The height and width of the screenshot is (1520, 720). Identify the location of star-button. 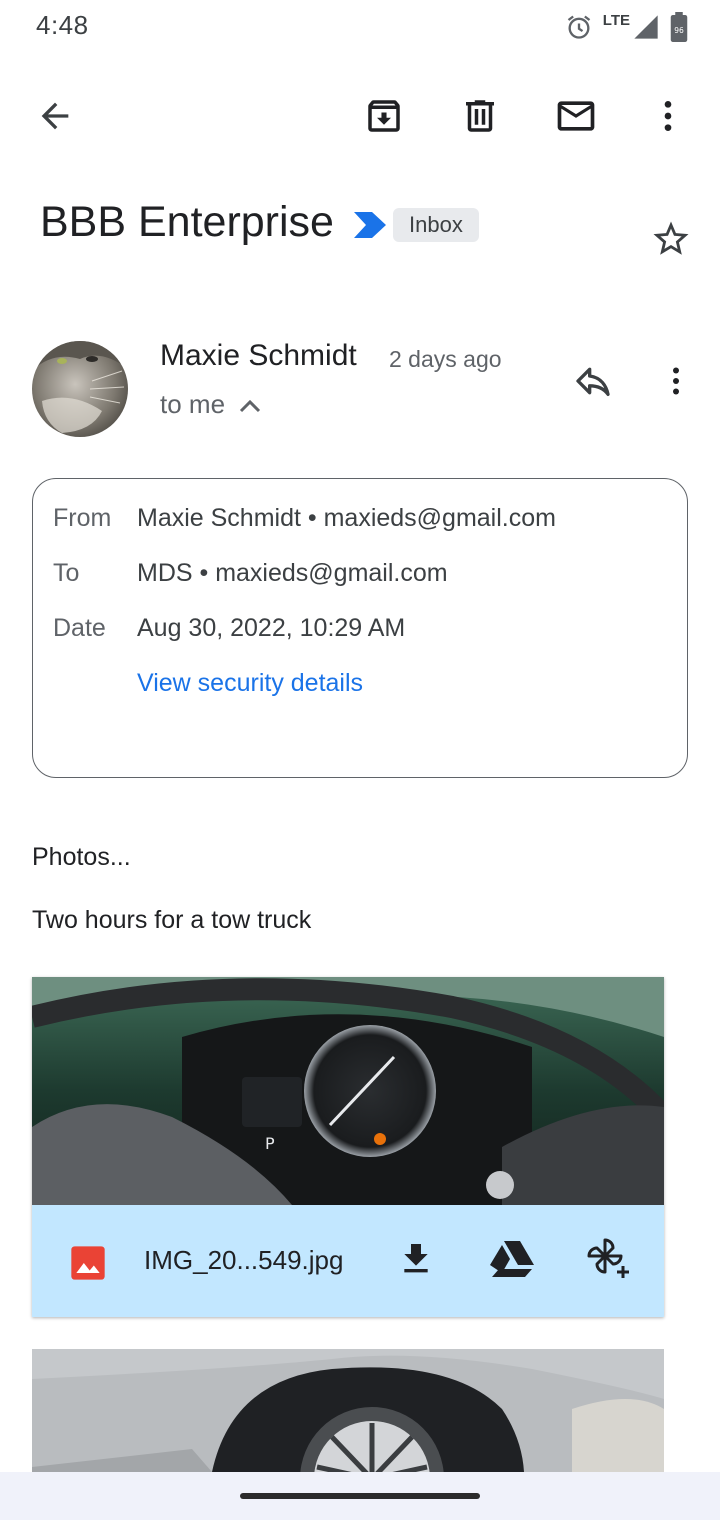
(671, 241).